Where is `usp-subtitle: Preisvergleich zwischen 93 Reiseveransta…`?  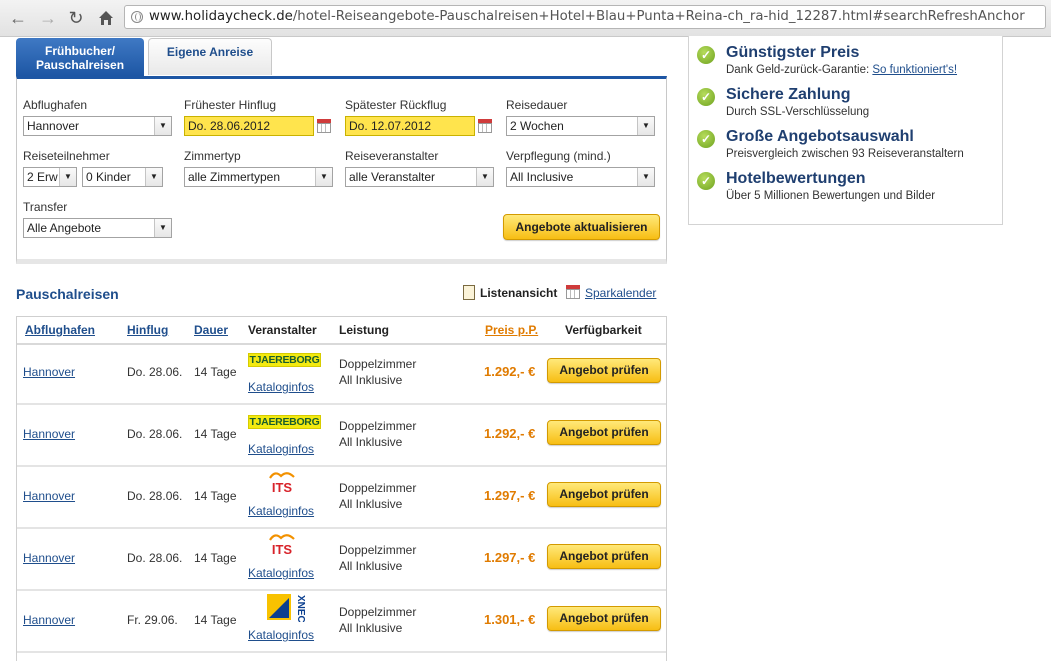 usp-subtitle: Preisvergleich zwischen 93 Reiseveransta… is located at coordinates (845, 154).